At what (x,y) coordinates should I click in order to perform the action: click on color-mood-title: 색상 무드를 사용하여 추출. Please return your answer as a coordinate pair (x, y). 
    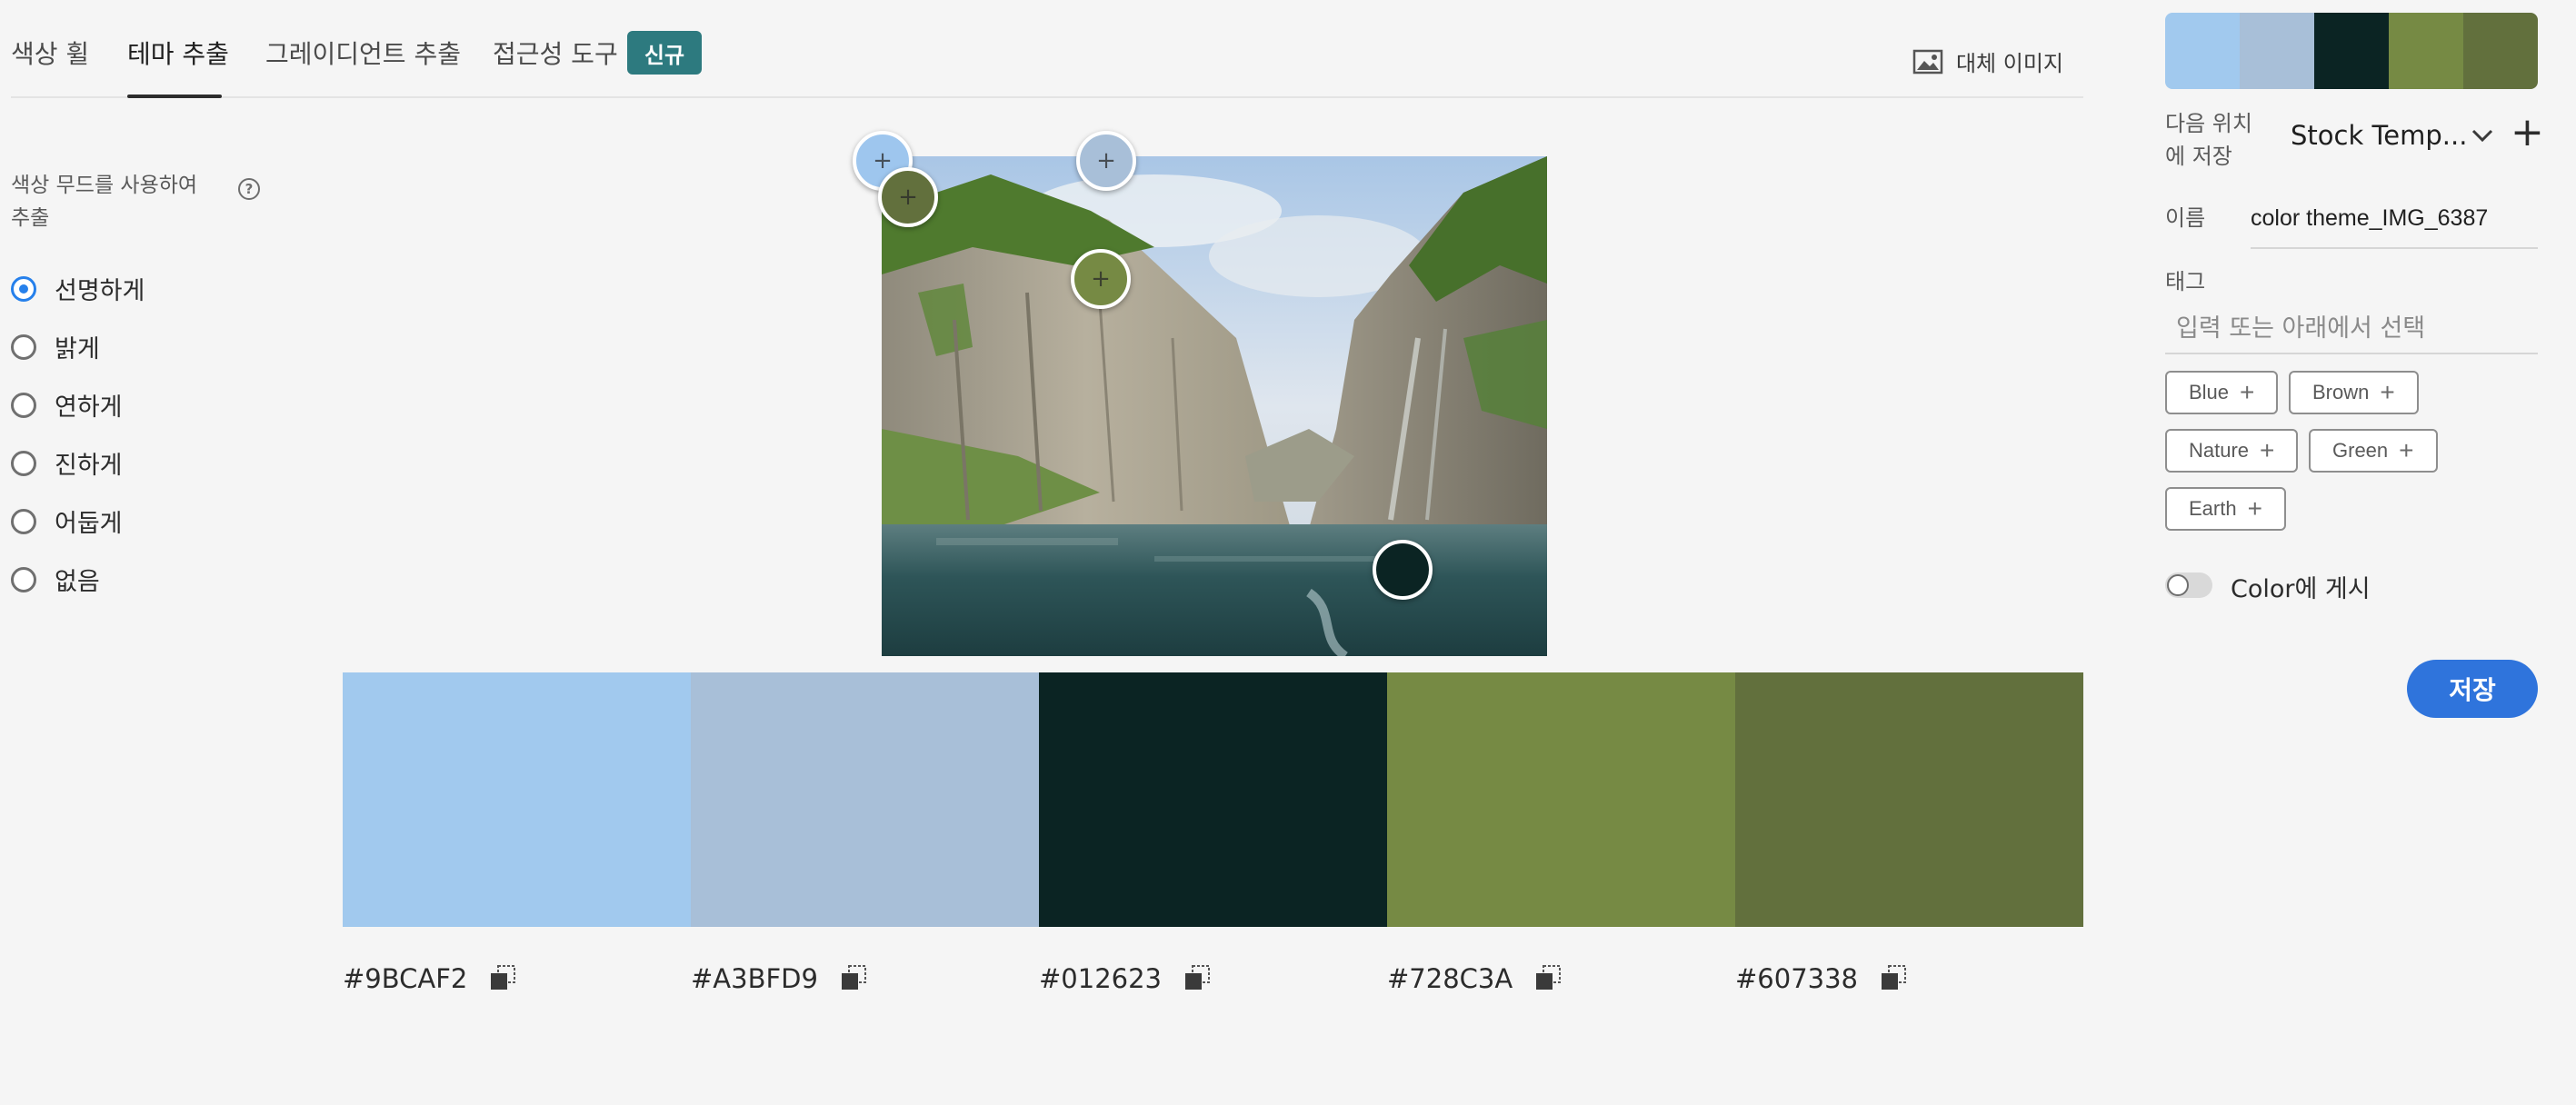
    Looking at the image, I should click on (104, 202).